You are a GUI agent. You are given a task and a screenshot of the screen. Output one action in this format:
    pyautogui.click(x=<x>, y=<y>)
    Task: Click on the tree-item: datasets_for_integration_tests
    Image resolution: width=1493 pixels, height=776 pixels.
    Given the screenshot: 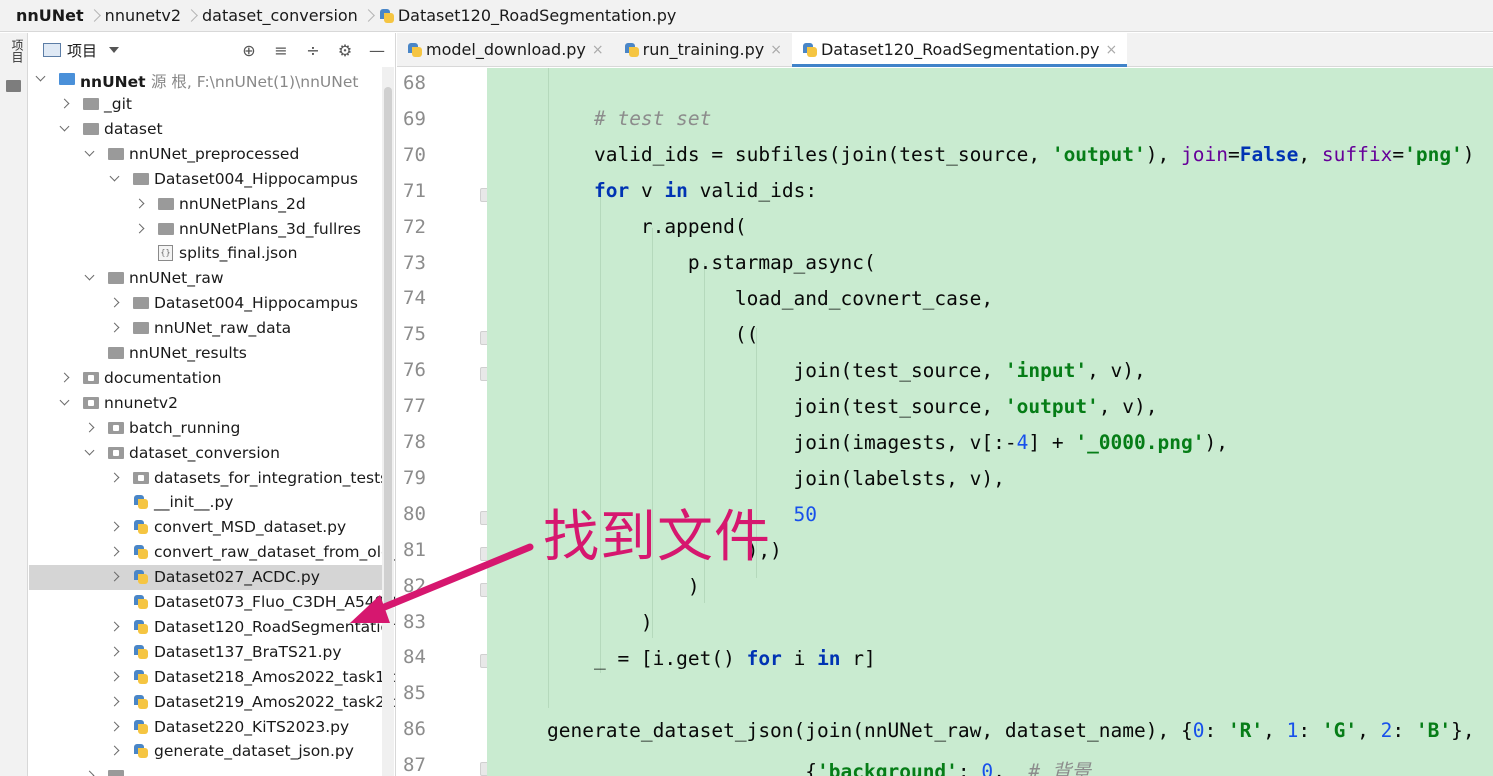 What is the action you would take?
    pyautogui.click(x=209, y=478)
    